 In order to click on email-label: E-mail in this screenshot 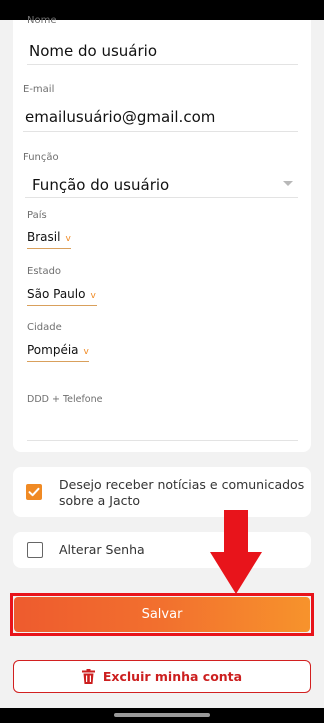, I will do `click(39, 89)`.